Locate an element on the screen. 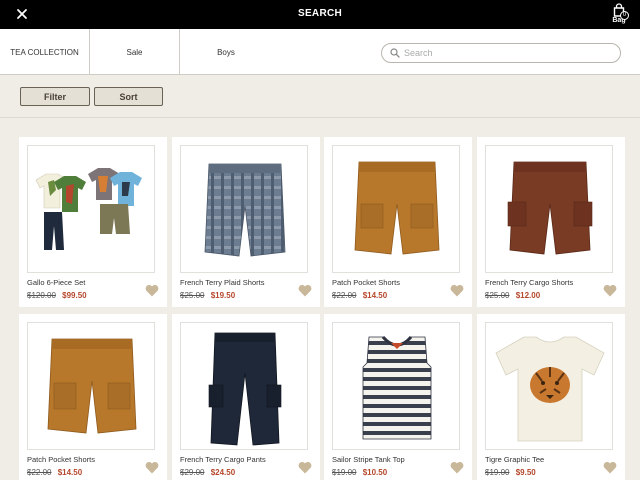  product-name: Tigre Graphic Tee is located at coordinates (515, 459).